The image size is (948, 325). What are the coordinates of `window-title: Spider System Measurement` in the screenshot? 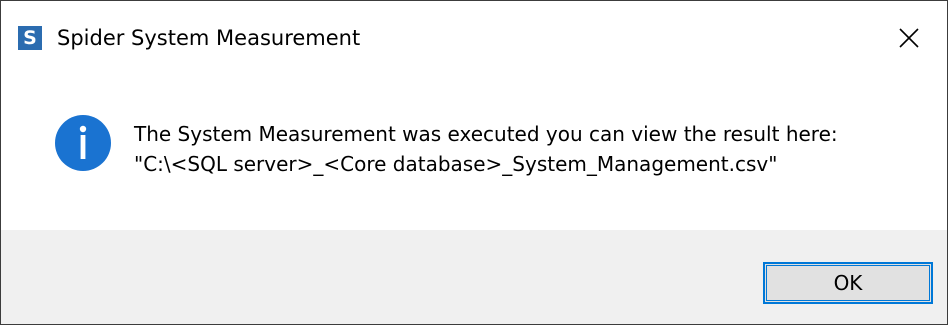 It's located at (209, 38).